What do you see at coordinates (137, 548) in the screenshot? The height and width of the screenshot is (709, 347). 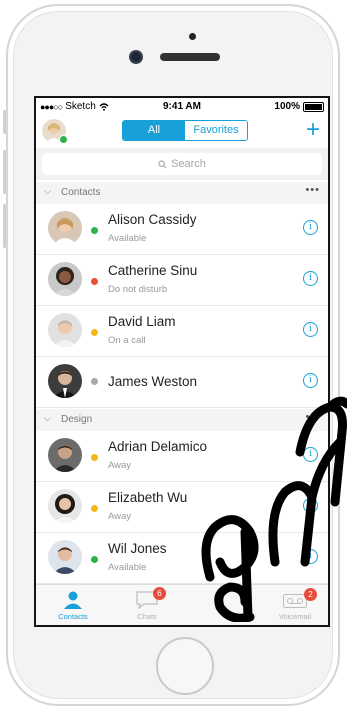 I see `contact-name: Wil Jones` at bounding box center [137, 548].